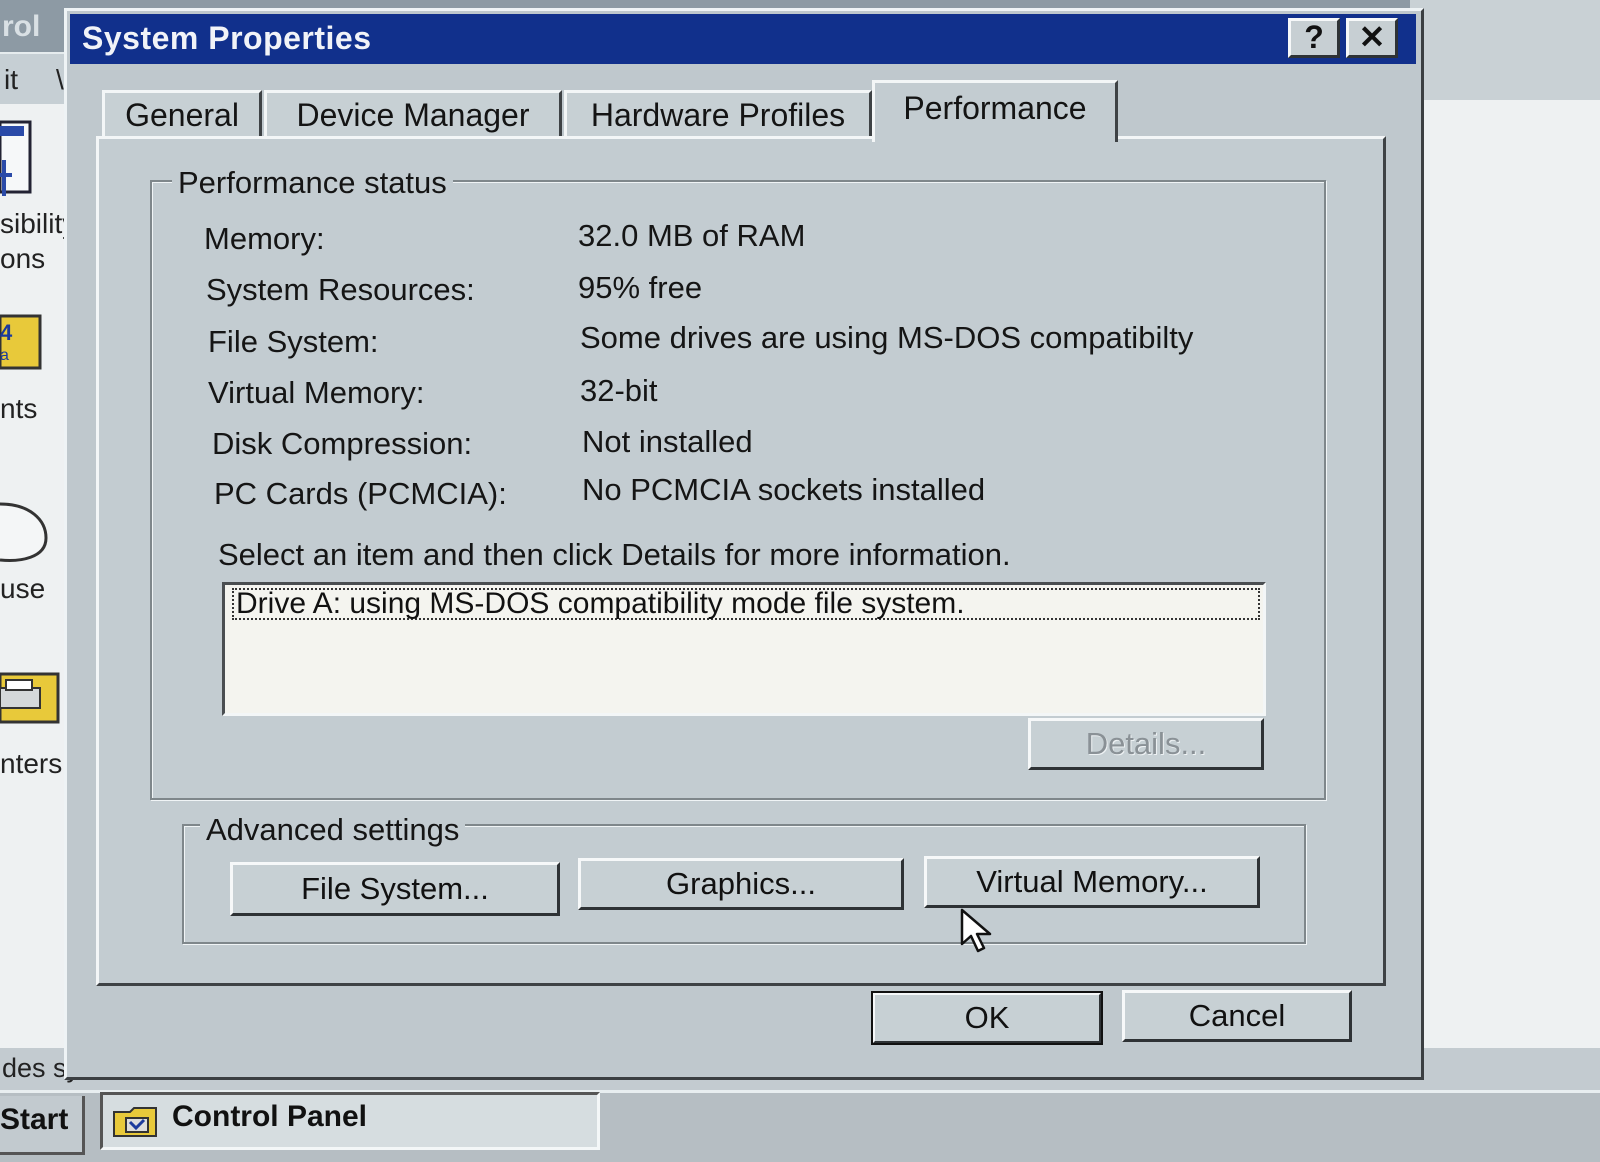  I want to click on printers-icon, so click(32, 695).